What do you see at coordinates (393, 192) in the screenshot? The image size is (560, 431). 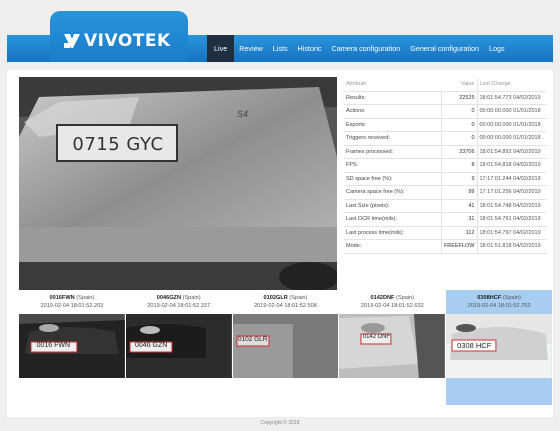 I see `attribute-cell: Camera space free (%):` at bounding box center [393, 192].